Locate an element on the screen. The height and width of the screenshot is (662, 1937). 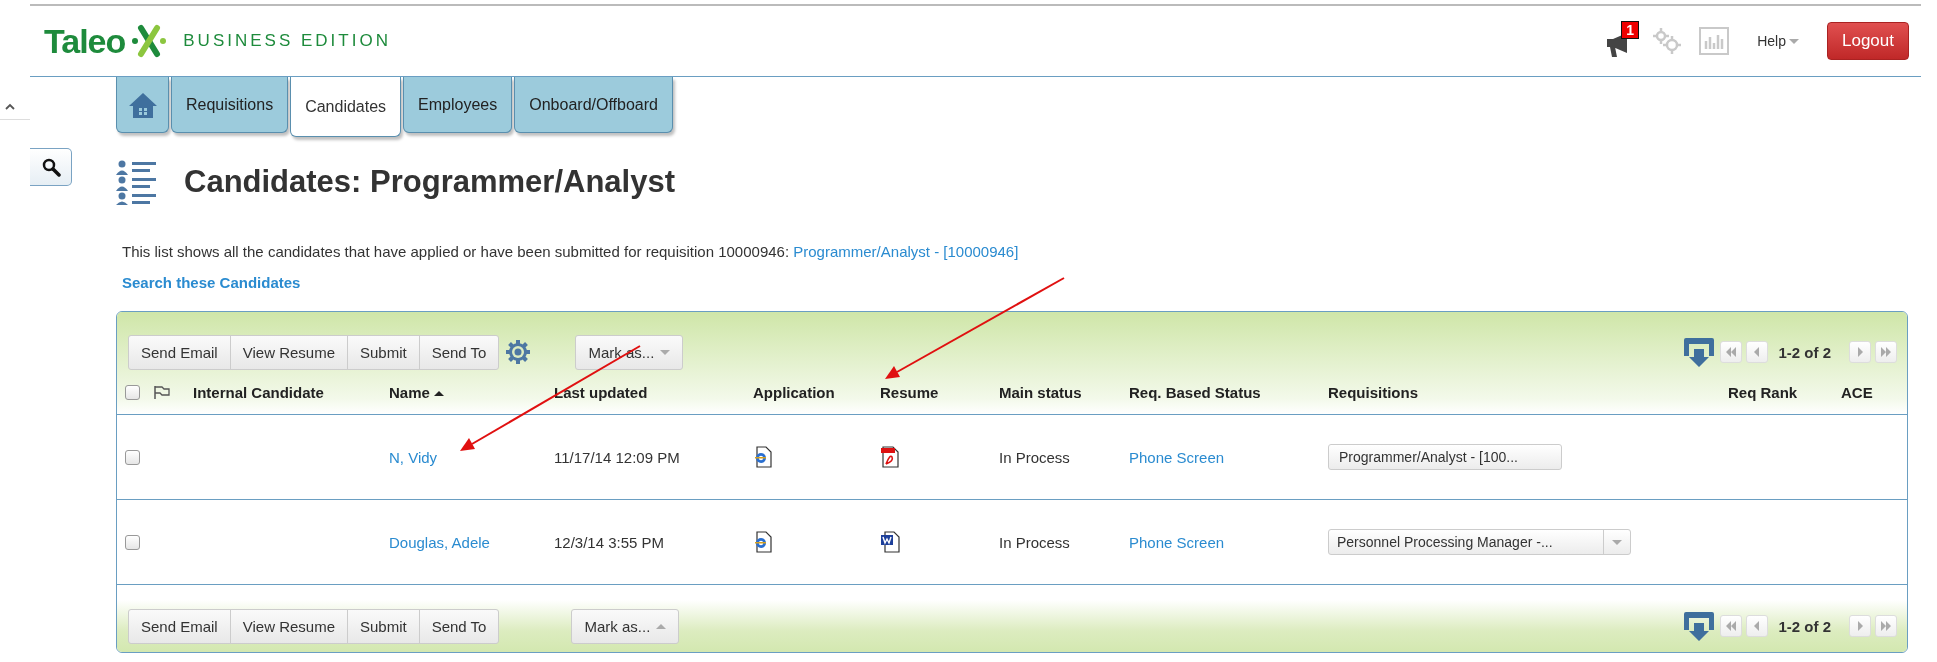
nav-tab: Onboard/Offboard is located at coordinates (593, 105).